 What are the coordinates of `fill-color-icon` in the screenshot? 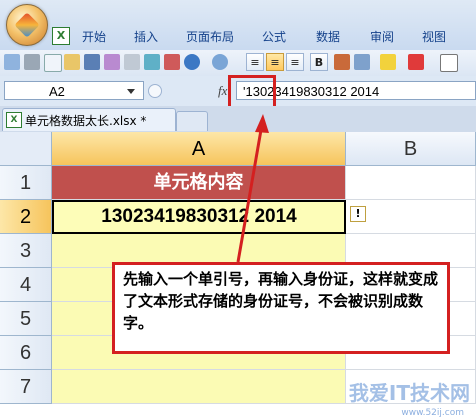 It's located at (388, 62).